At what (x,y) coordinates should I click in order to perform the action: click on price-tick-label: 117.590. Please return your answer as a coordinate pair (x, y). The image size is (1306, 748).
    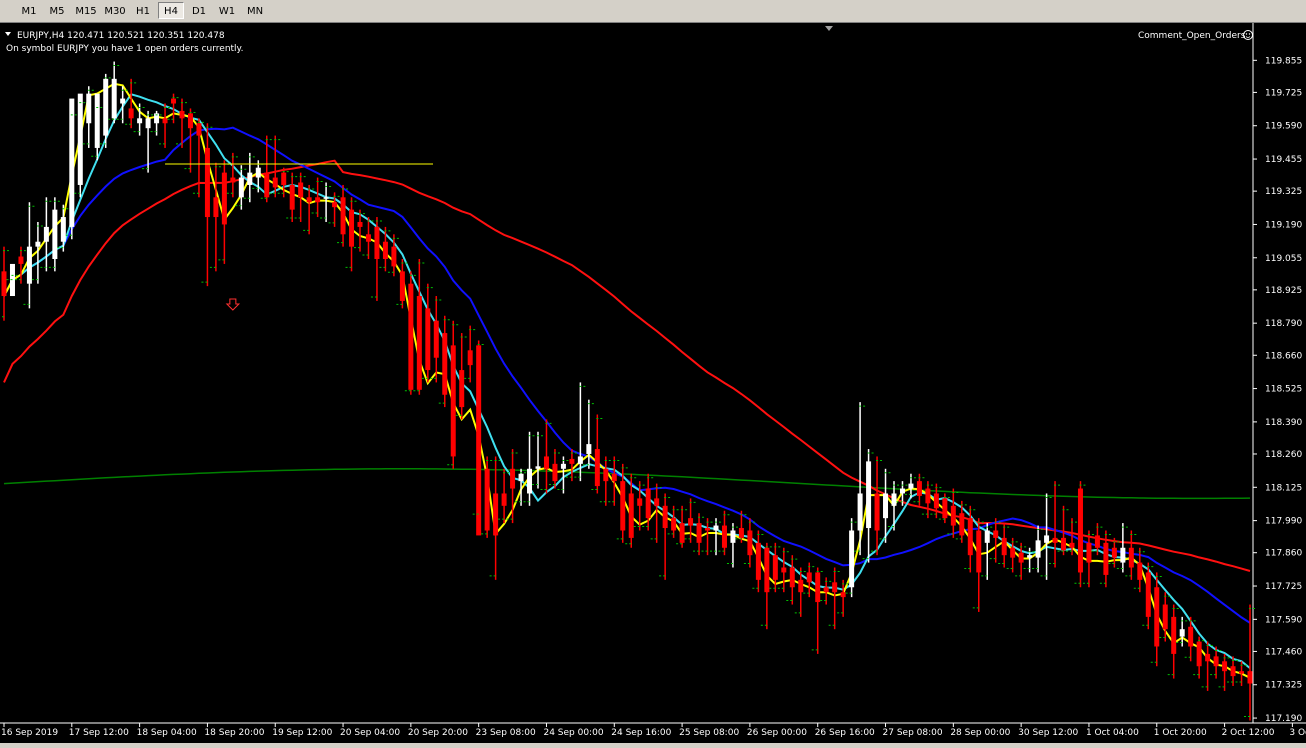
    Looking at the image, I should click on (1283, 620).